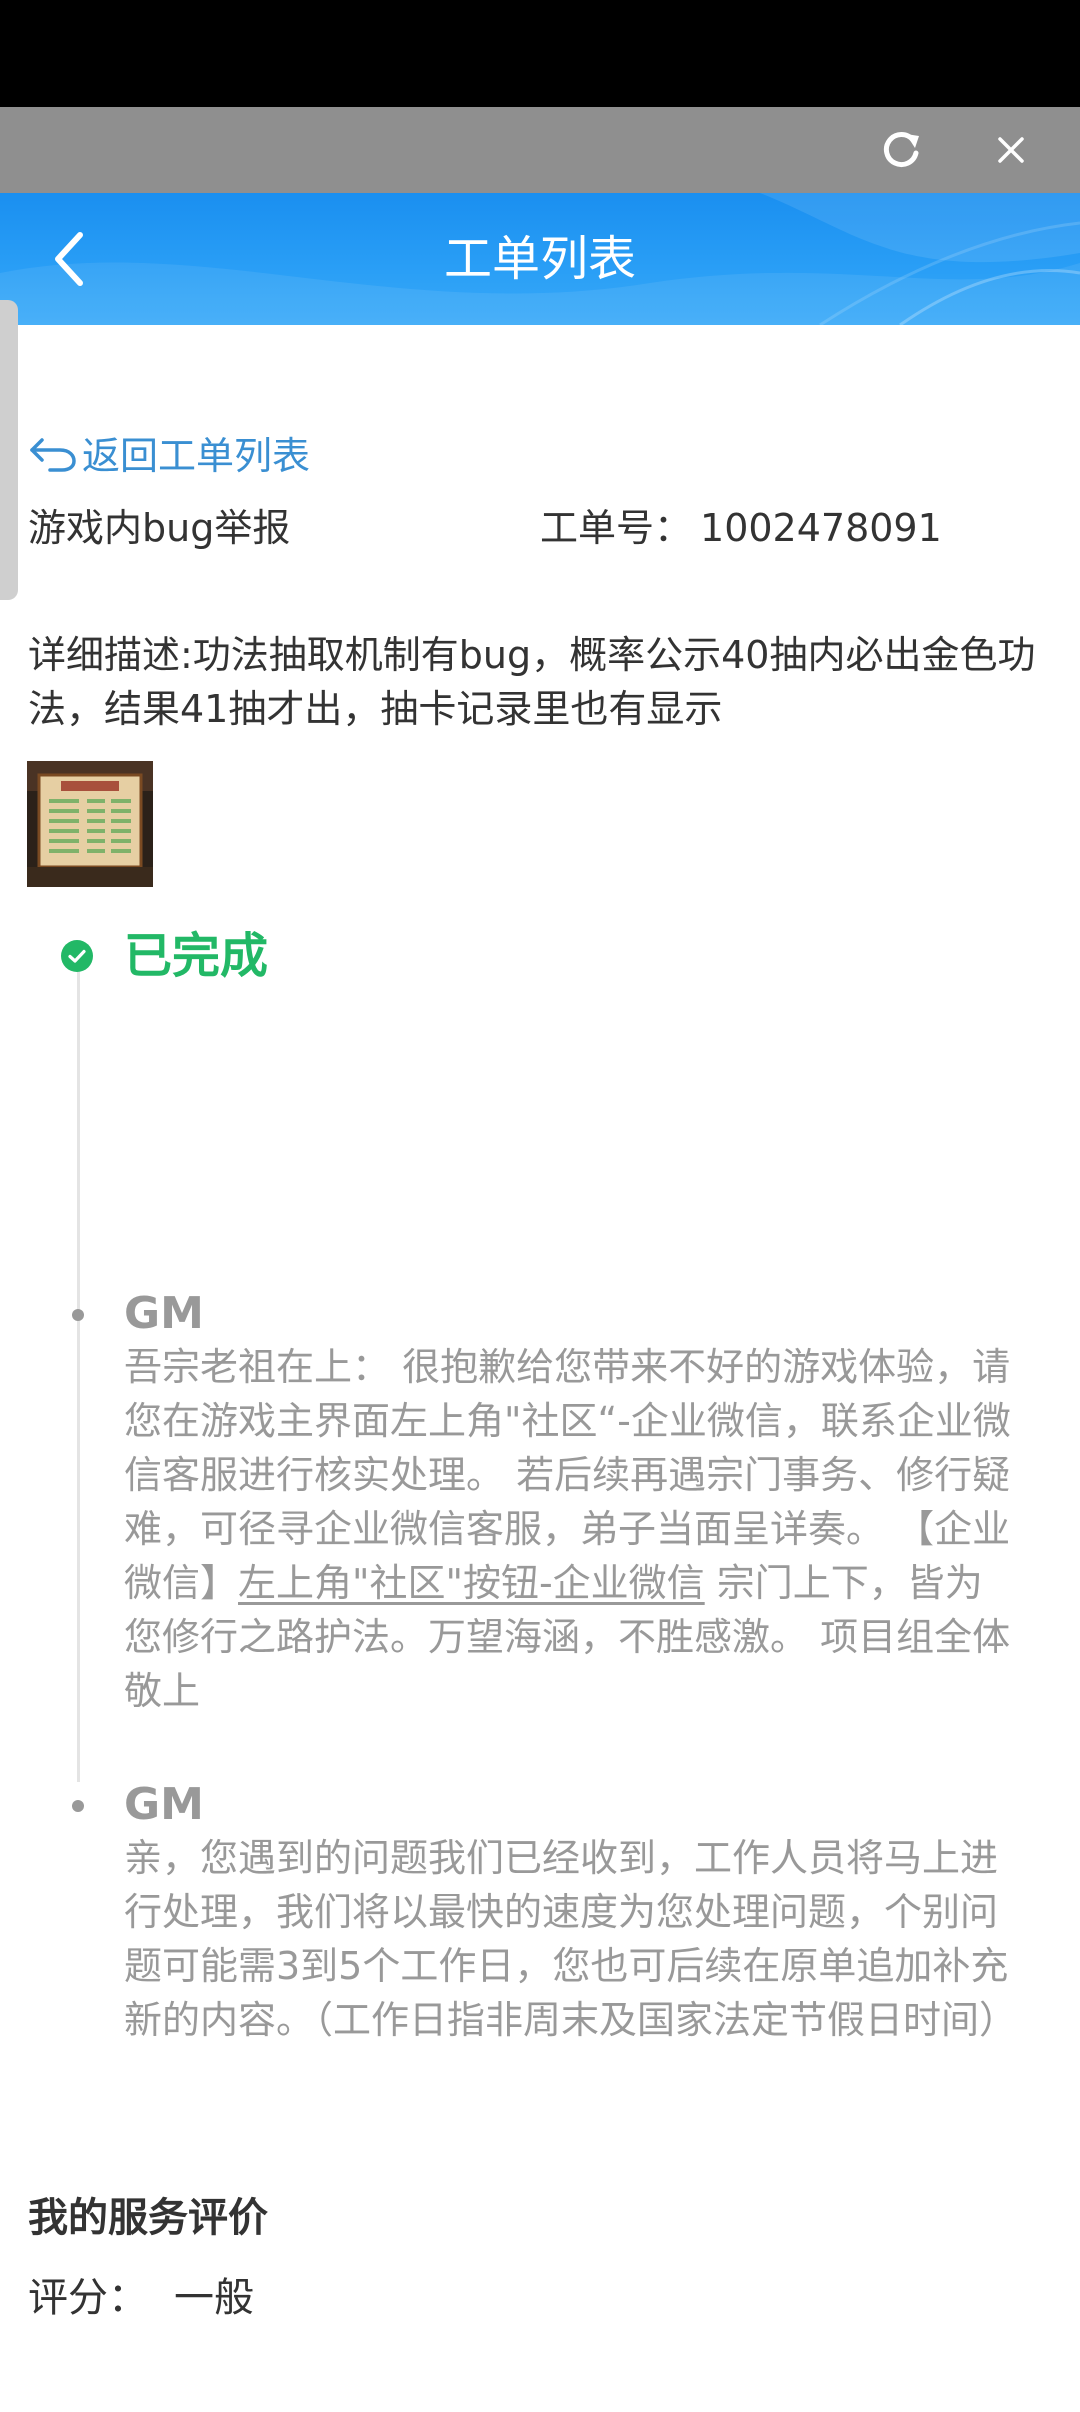 Image resolution: width=1080 pixels, height=2412 pixels. What do you see at coordinates (540, 53) in the screenshot?
I see `status-bar` at bounding box center [540, 53].